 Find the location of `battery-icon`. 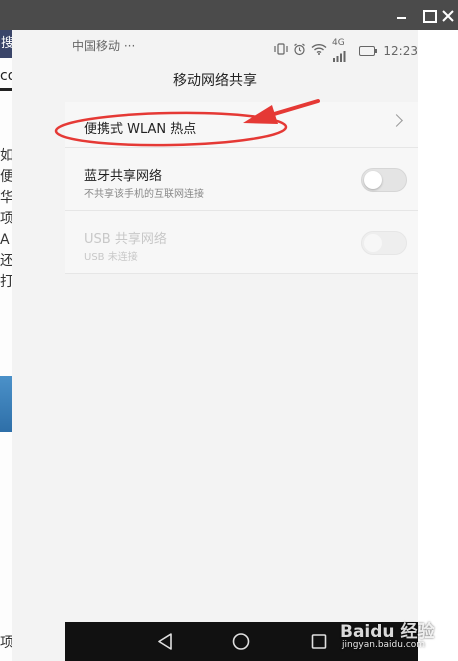

battery-icon is located at coordinates (368, 50).